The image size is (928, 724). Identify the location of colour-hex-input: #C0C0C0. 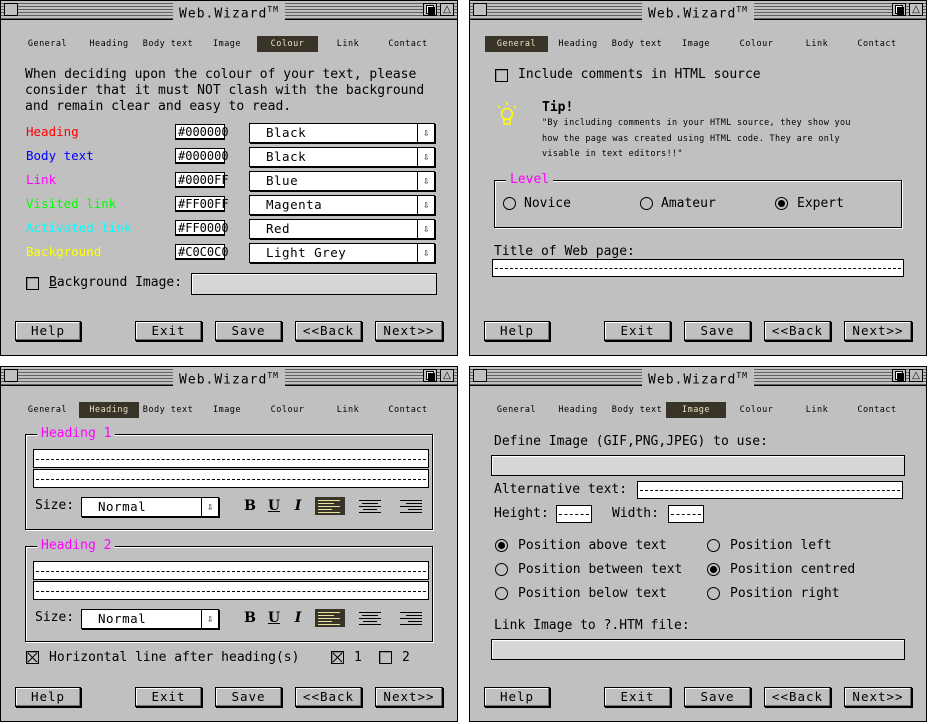
(202, 252).